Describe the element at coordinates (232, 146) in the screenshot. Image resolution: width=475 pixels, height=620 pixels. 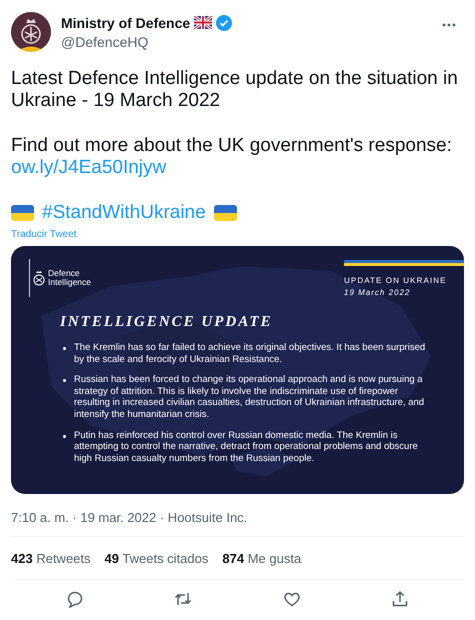
I see `tweet-text: Find out more about the UK government's response:` at that location.